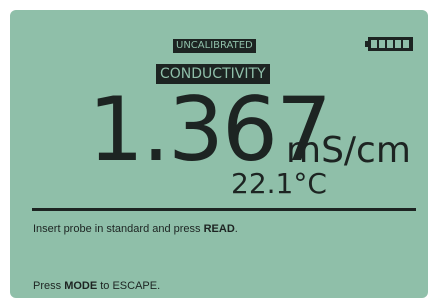 This screenshot has width=432, height=300. What do you see at coordinates (236, 229) in the screenshot?
I see `instruction-suffix: .` at bounding box center [236, 229].